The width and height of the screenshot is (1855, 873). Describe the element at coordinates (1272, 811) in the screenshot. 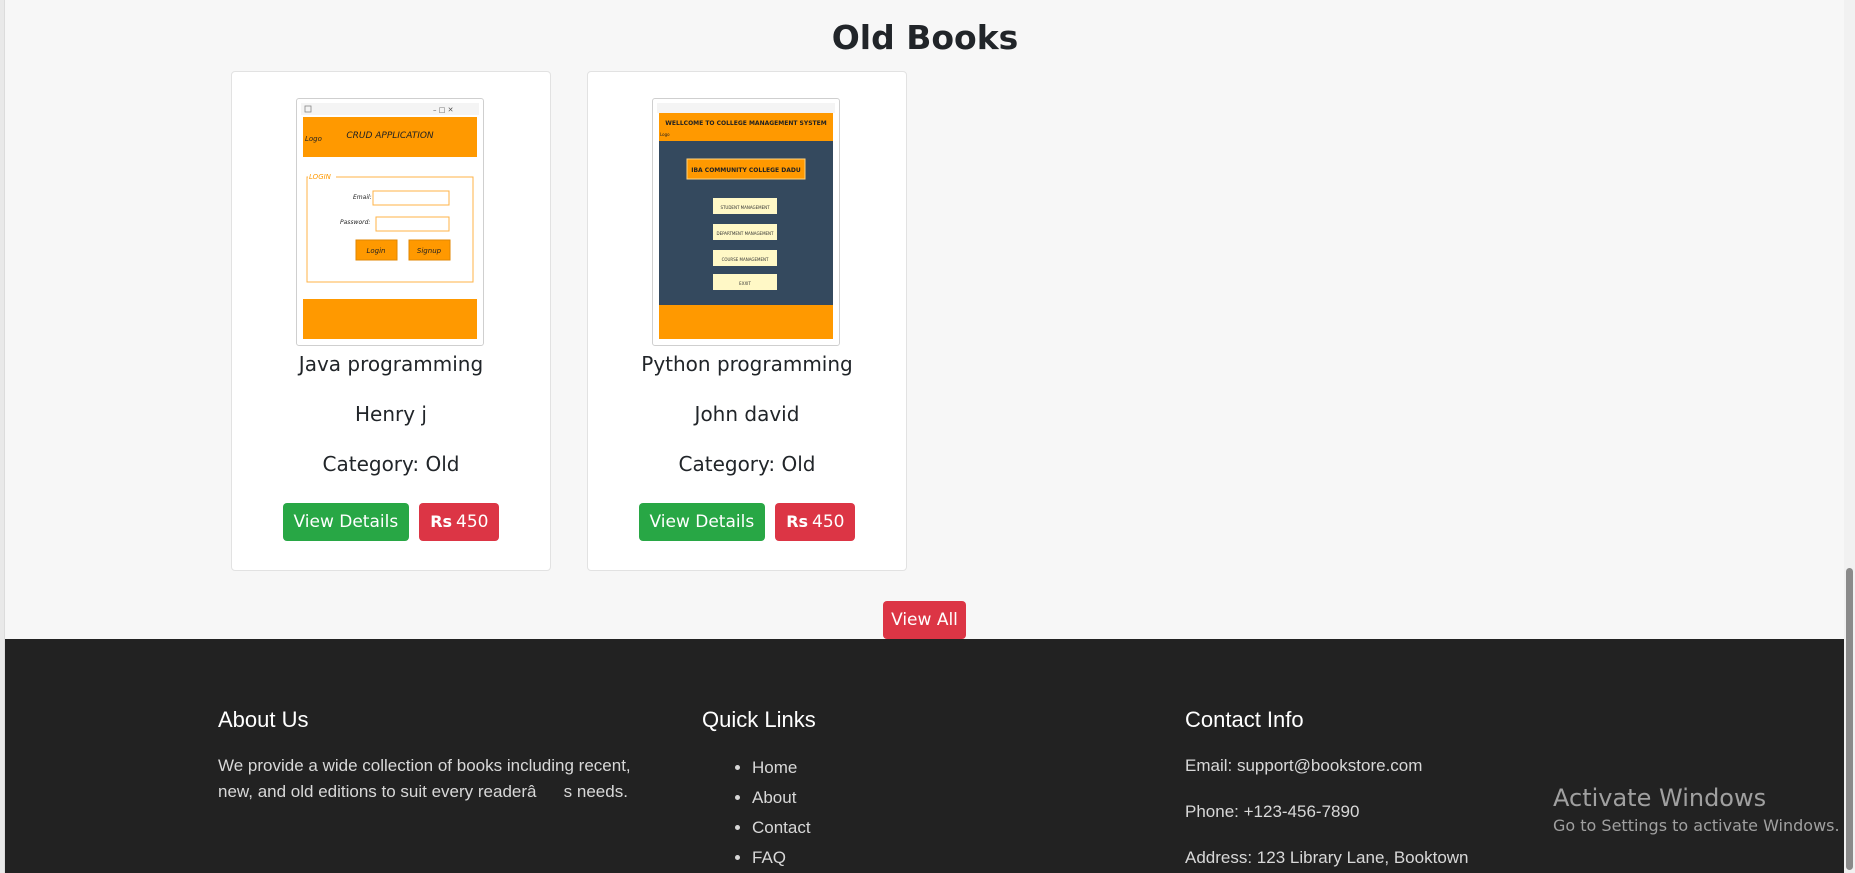

I see `contact-phone: Phone: +123-456-7890` at that location.